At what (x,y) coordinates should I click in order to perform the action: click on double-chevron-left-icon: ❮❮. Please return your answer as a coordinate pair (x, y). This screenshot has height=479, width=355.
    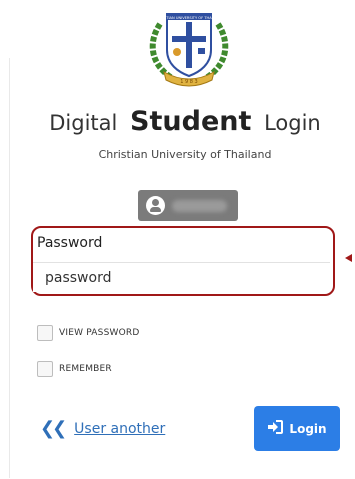
    Looking at the image, I should click on (53, 428).